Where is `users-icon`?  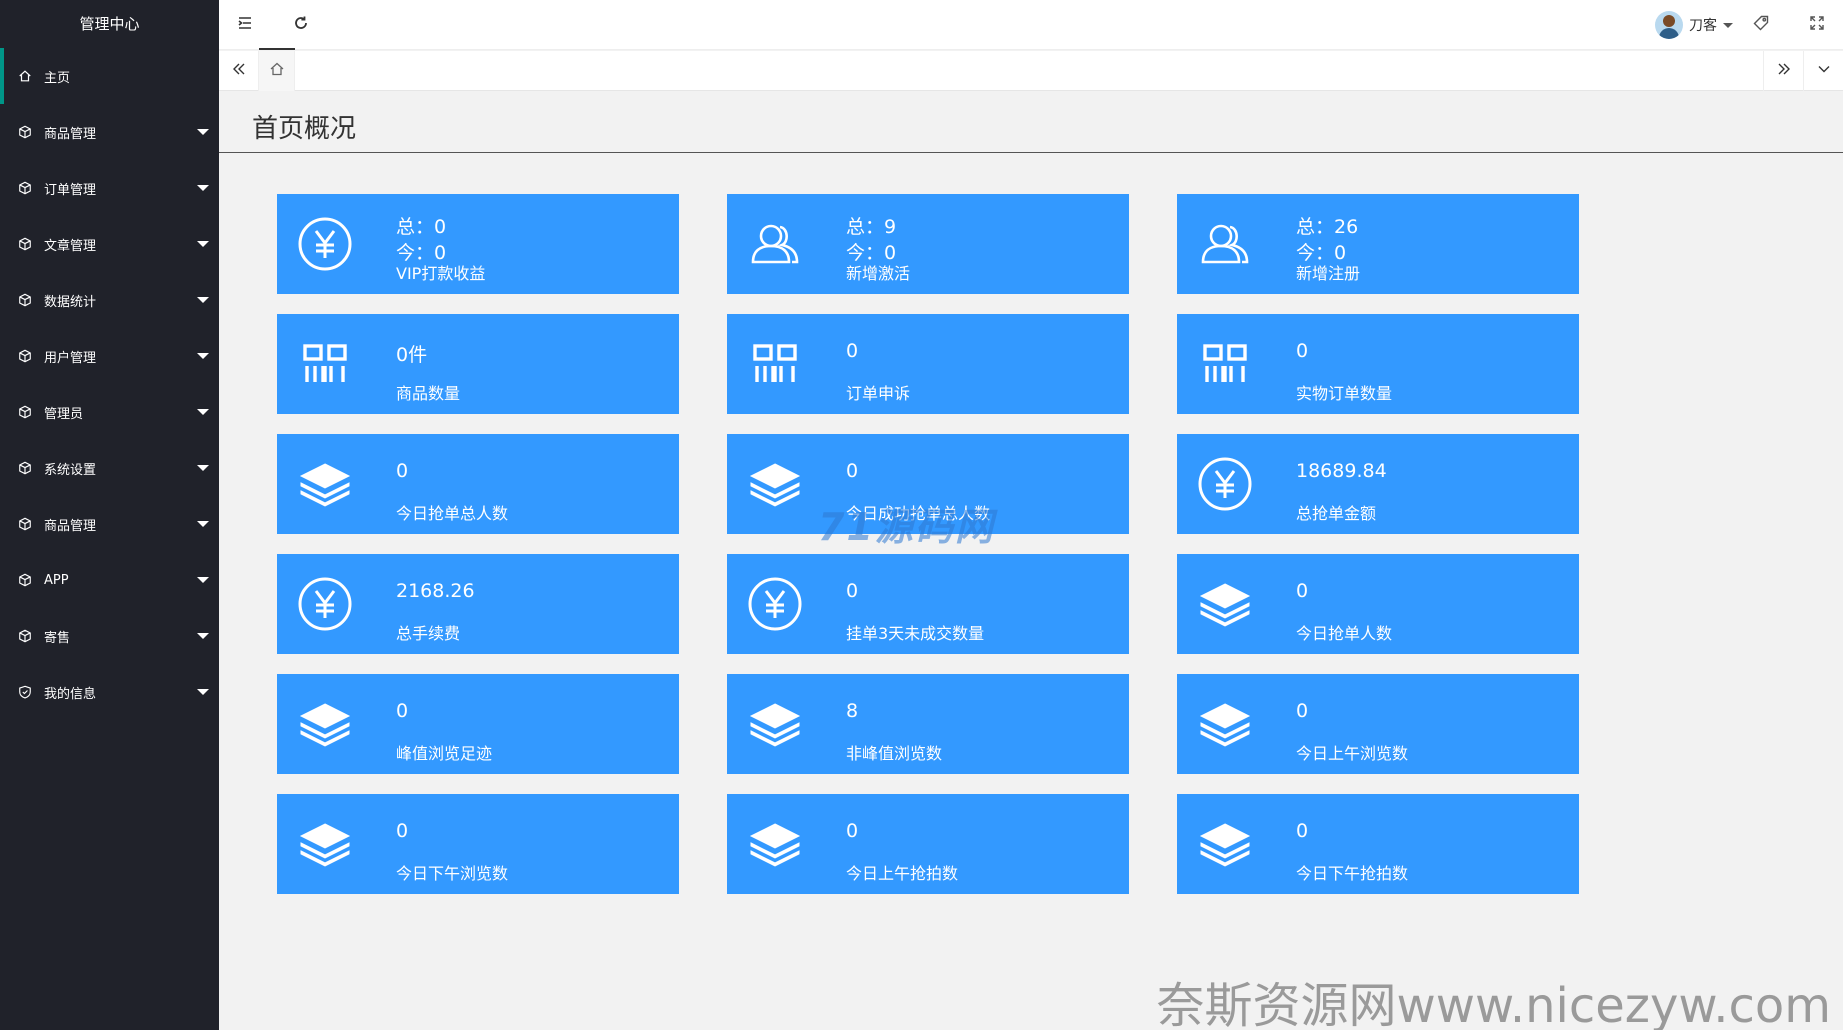
users-icon is located at coordinates (1225, 244).